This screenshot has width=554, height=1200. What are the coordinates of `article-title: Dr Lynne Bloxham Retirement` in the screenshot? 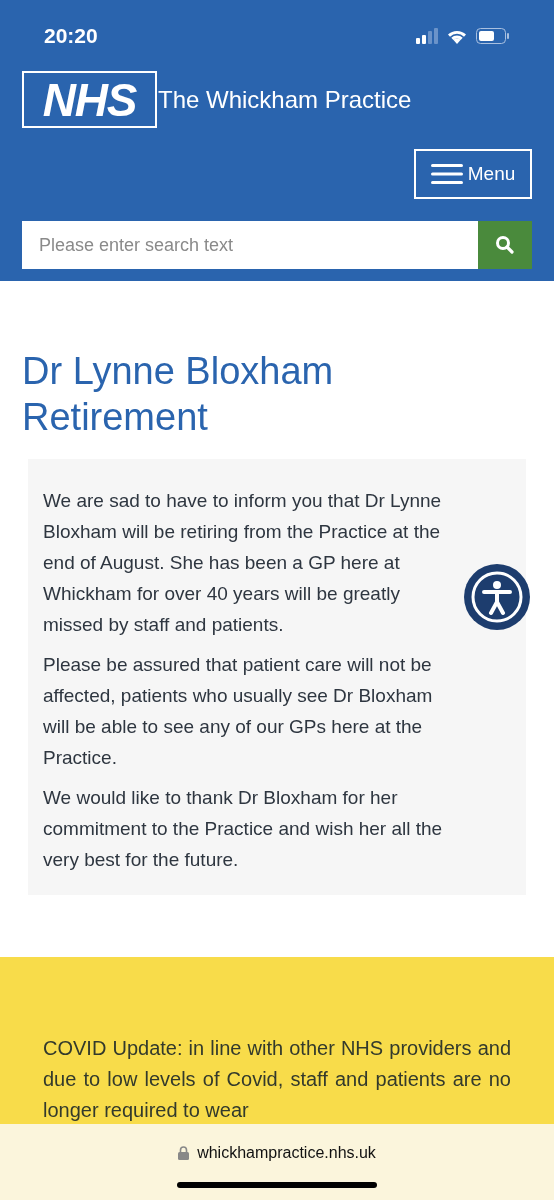 It's located at (178, 394).